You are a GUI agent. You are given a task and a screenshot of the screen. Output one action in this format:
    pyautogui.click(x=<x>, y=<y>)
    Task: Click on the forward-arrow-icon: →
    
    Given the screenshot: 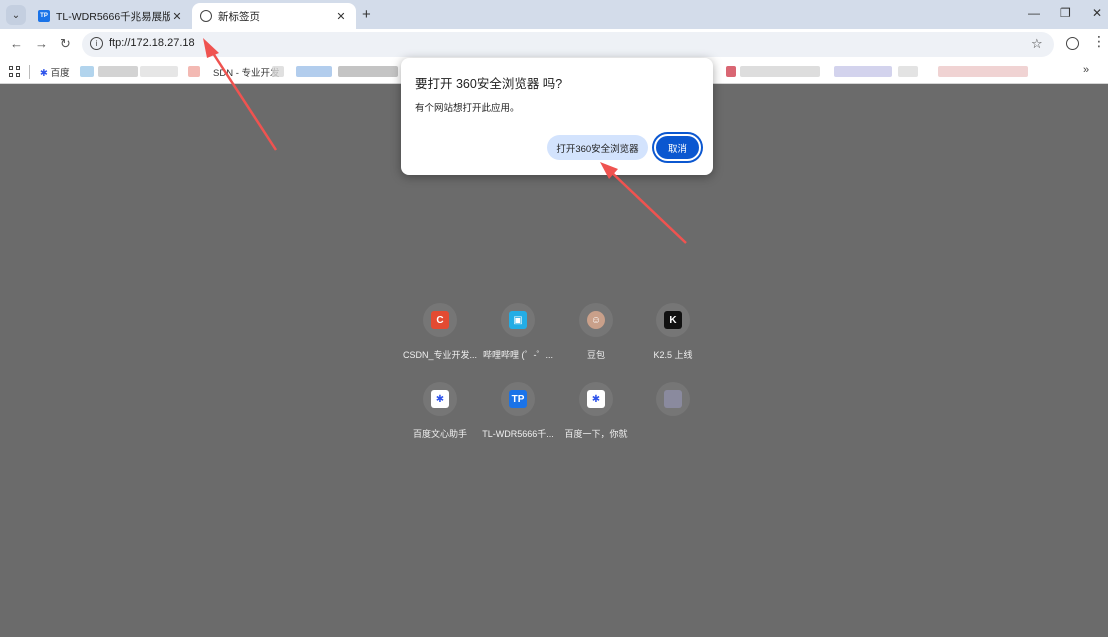 What is the action you would take?
    pyautogui.click(x=41, y=43)
    